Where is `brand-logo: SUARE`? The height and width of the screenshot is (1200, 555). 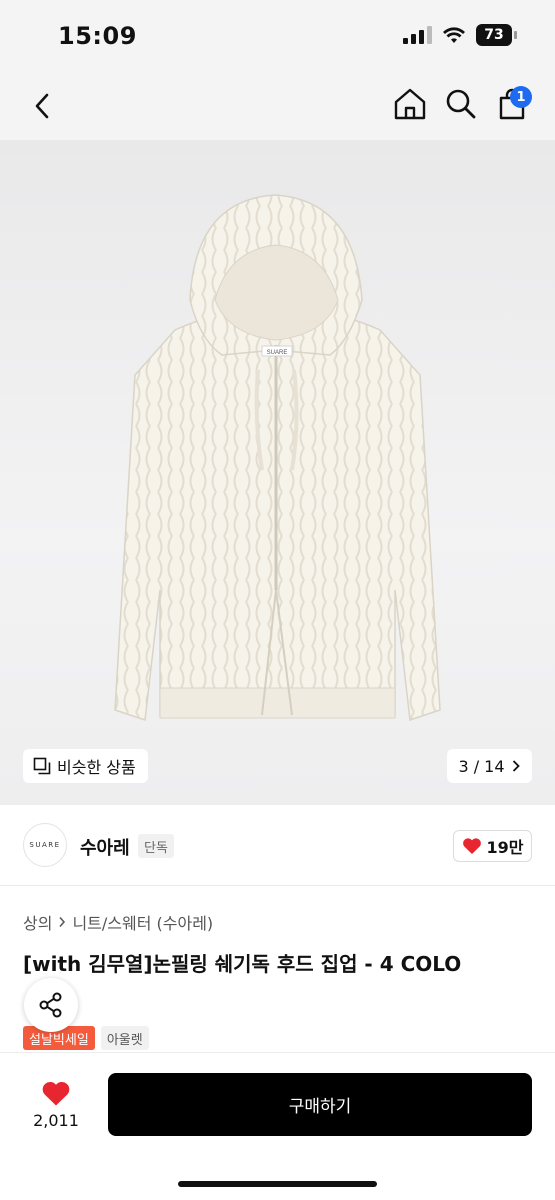 brand-logo: SUARE is located at coordinates (45, 845).